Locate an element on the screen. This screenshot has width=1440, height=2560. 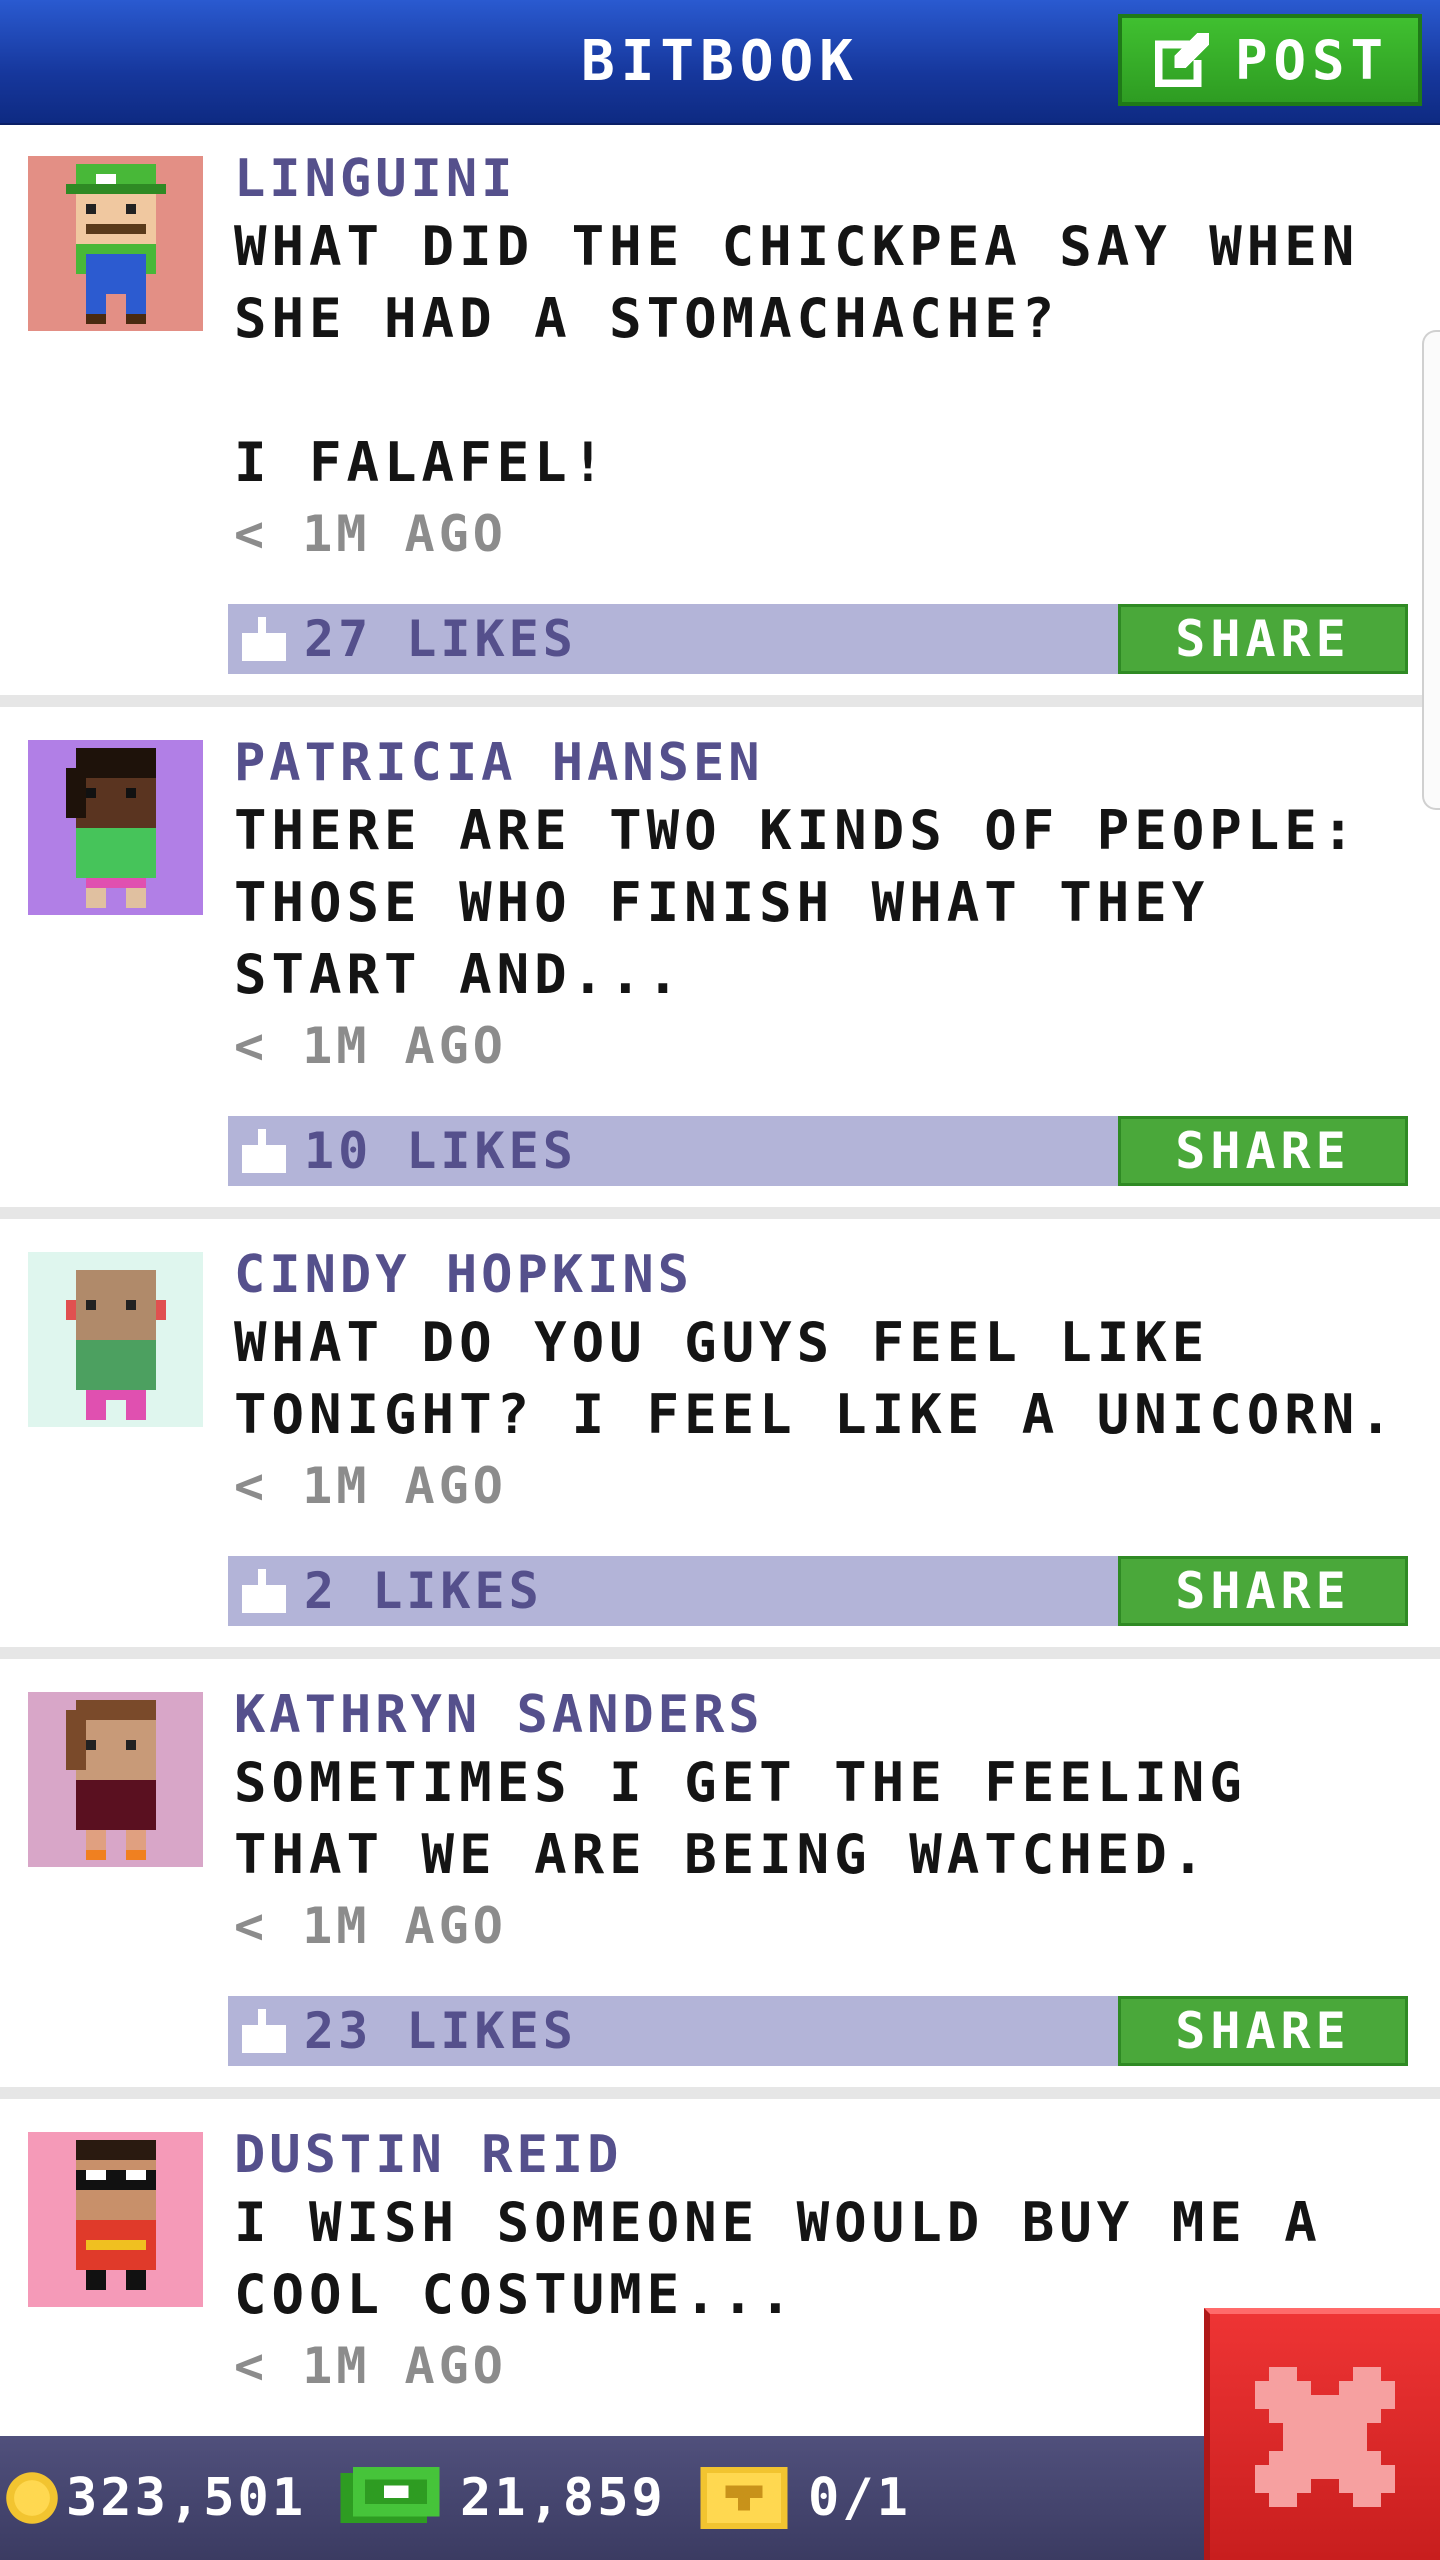
avatar-cindy-icon is located at coordinates (115, 1344).